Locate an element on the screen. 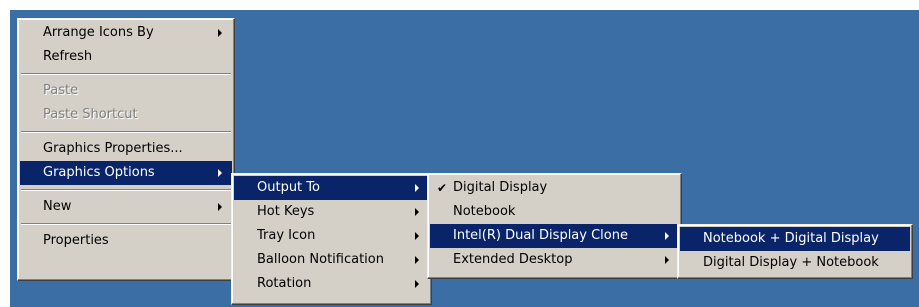  menu-item-label: Notebook + Digital Display is located at coordinates (791, 238).